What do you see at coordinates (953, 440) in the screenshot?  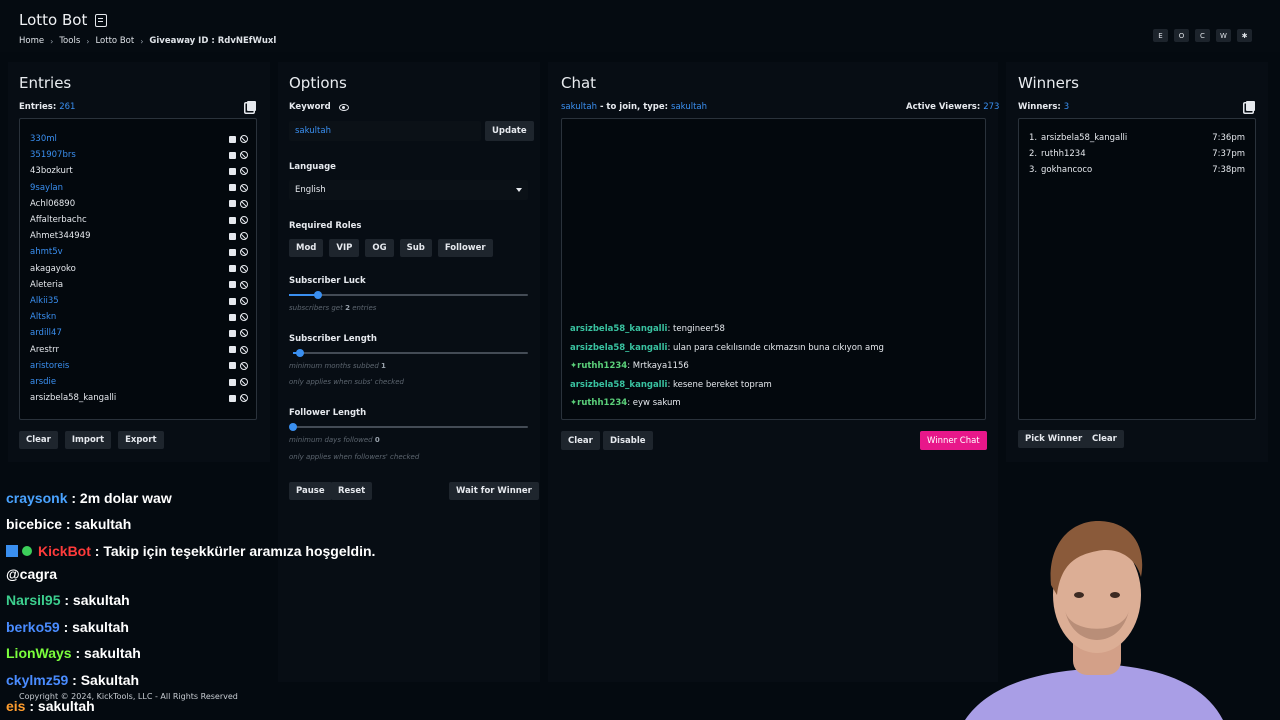 I see `winner-chat-button: Winner Chat` at bounding box center [953, 440].